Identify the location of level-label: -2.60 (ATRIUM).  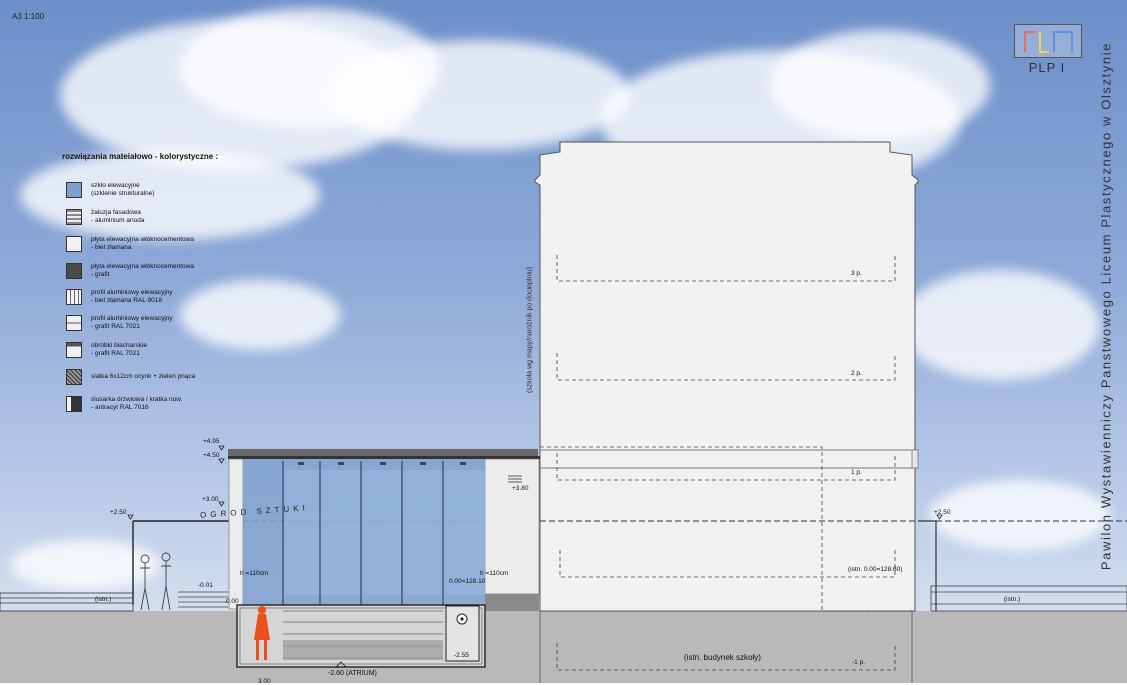
(352, 673).